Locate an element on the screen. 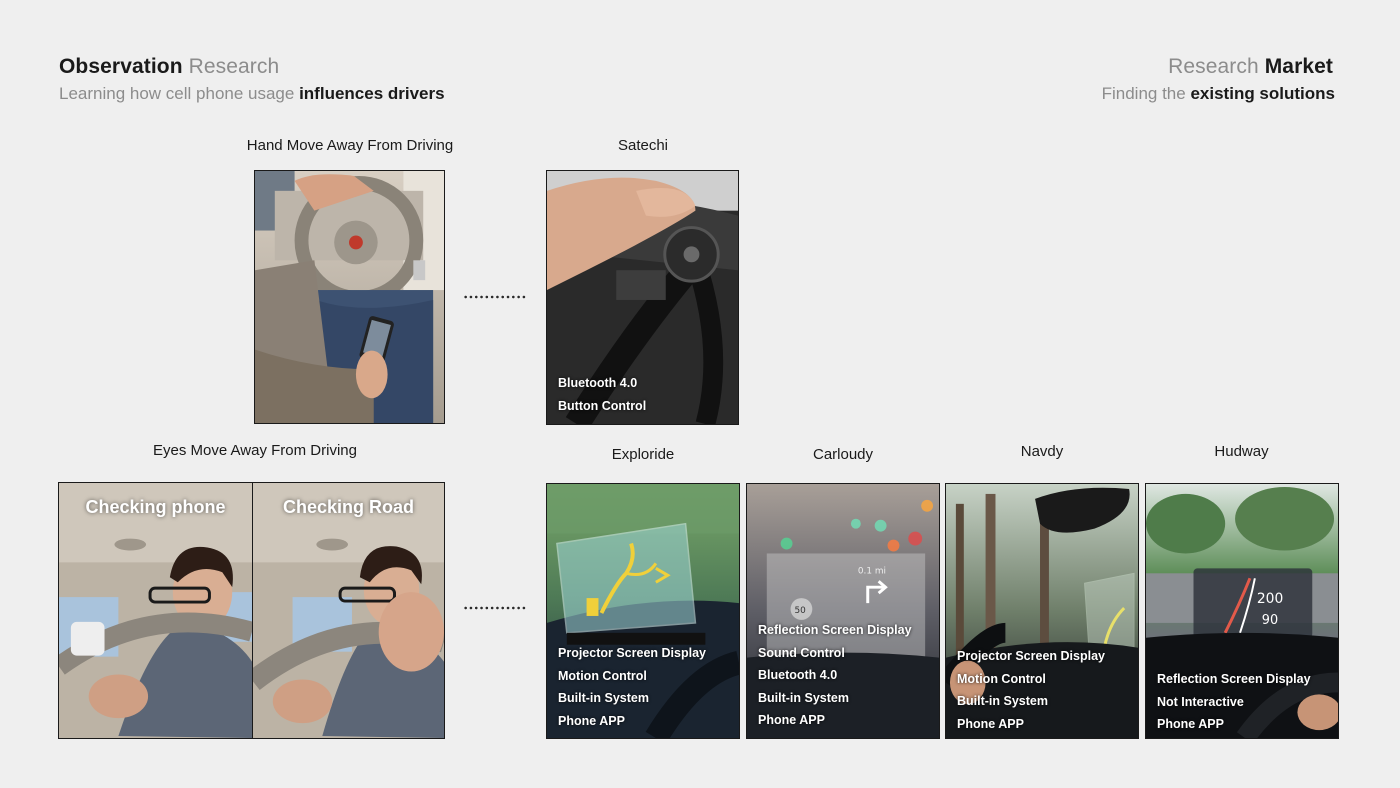  left-header-title: Observation Research is located at coordinates (169, 67).